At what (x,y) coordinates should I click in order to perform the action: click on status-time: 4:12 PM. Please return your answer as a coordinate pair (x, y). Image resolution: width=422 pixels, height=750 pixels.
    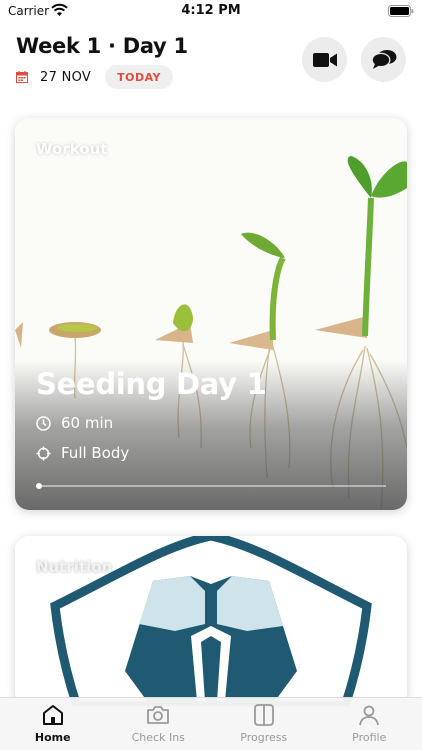
    Looking at the image, I should click on (211, 10).